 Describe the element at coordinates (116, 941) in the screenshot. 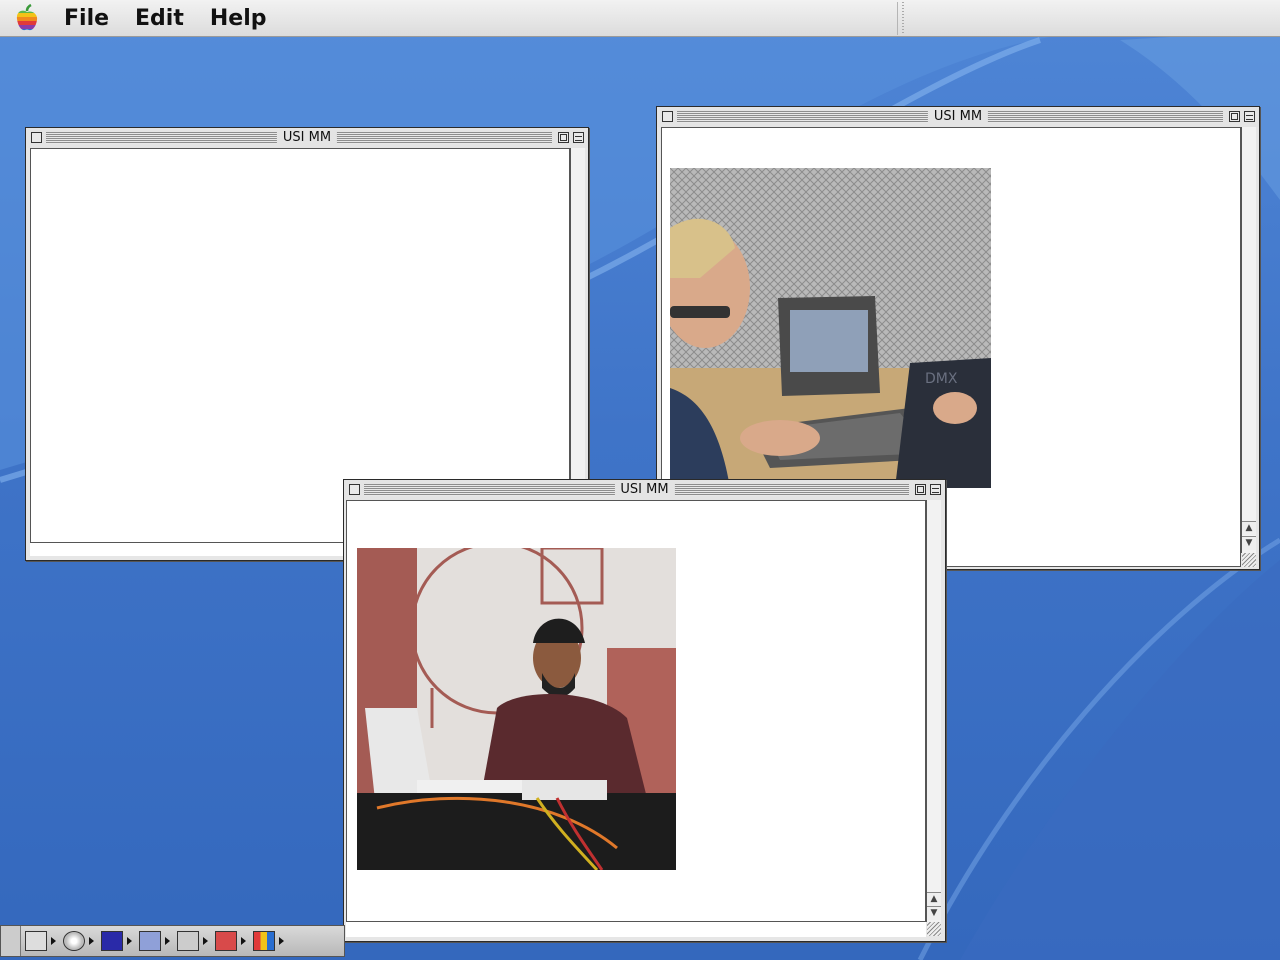

I see `sleep-moon-icon` at that location.